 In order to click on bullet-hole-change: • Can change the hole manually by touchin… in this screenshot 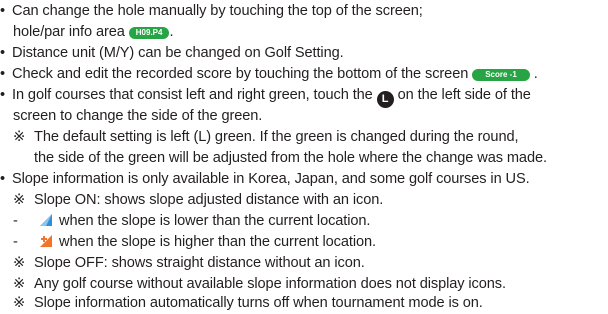, I will do `click(211, 11)`.